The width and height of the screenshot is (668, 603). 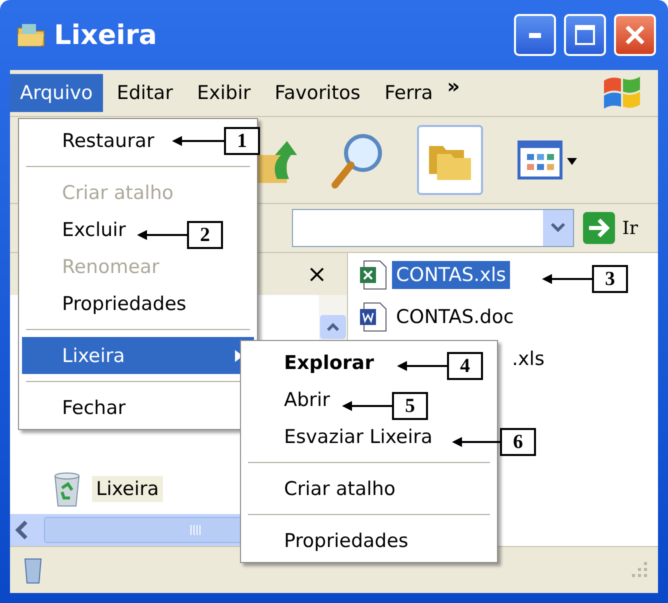 What do you see at coordinates (56, 93) in the screenshot?
I see `menu-item: Arquivo` at bounding box center [56, 93].